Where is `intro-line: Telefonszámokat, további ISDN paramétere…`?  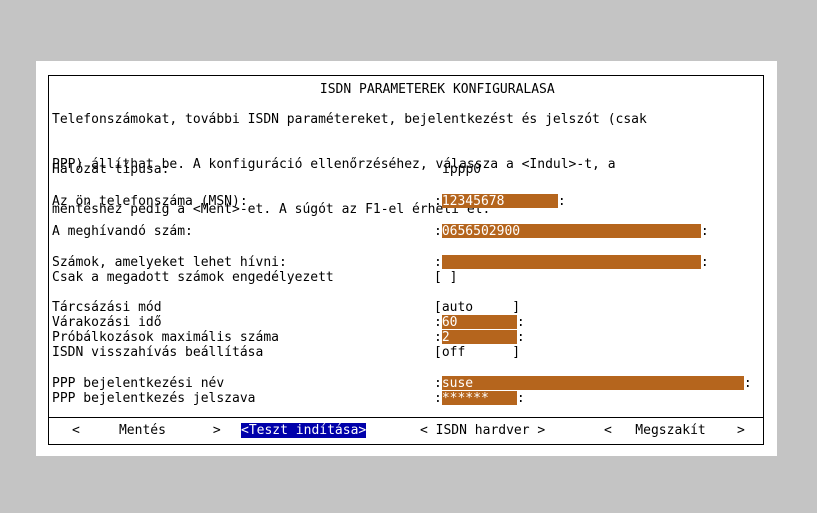
intro-line: Telefonszámokat, további ISDN paramétere… is located at coordinates (349, 119).